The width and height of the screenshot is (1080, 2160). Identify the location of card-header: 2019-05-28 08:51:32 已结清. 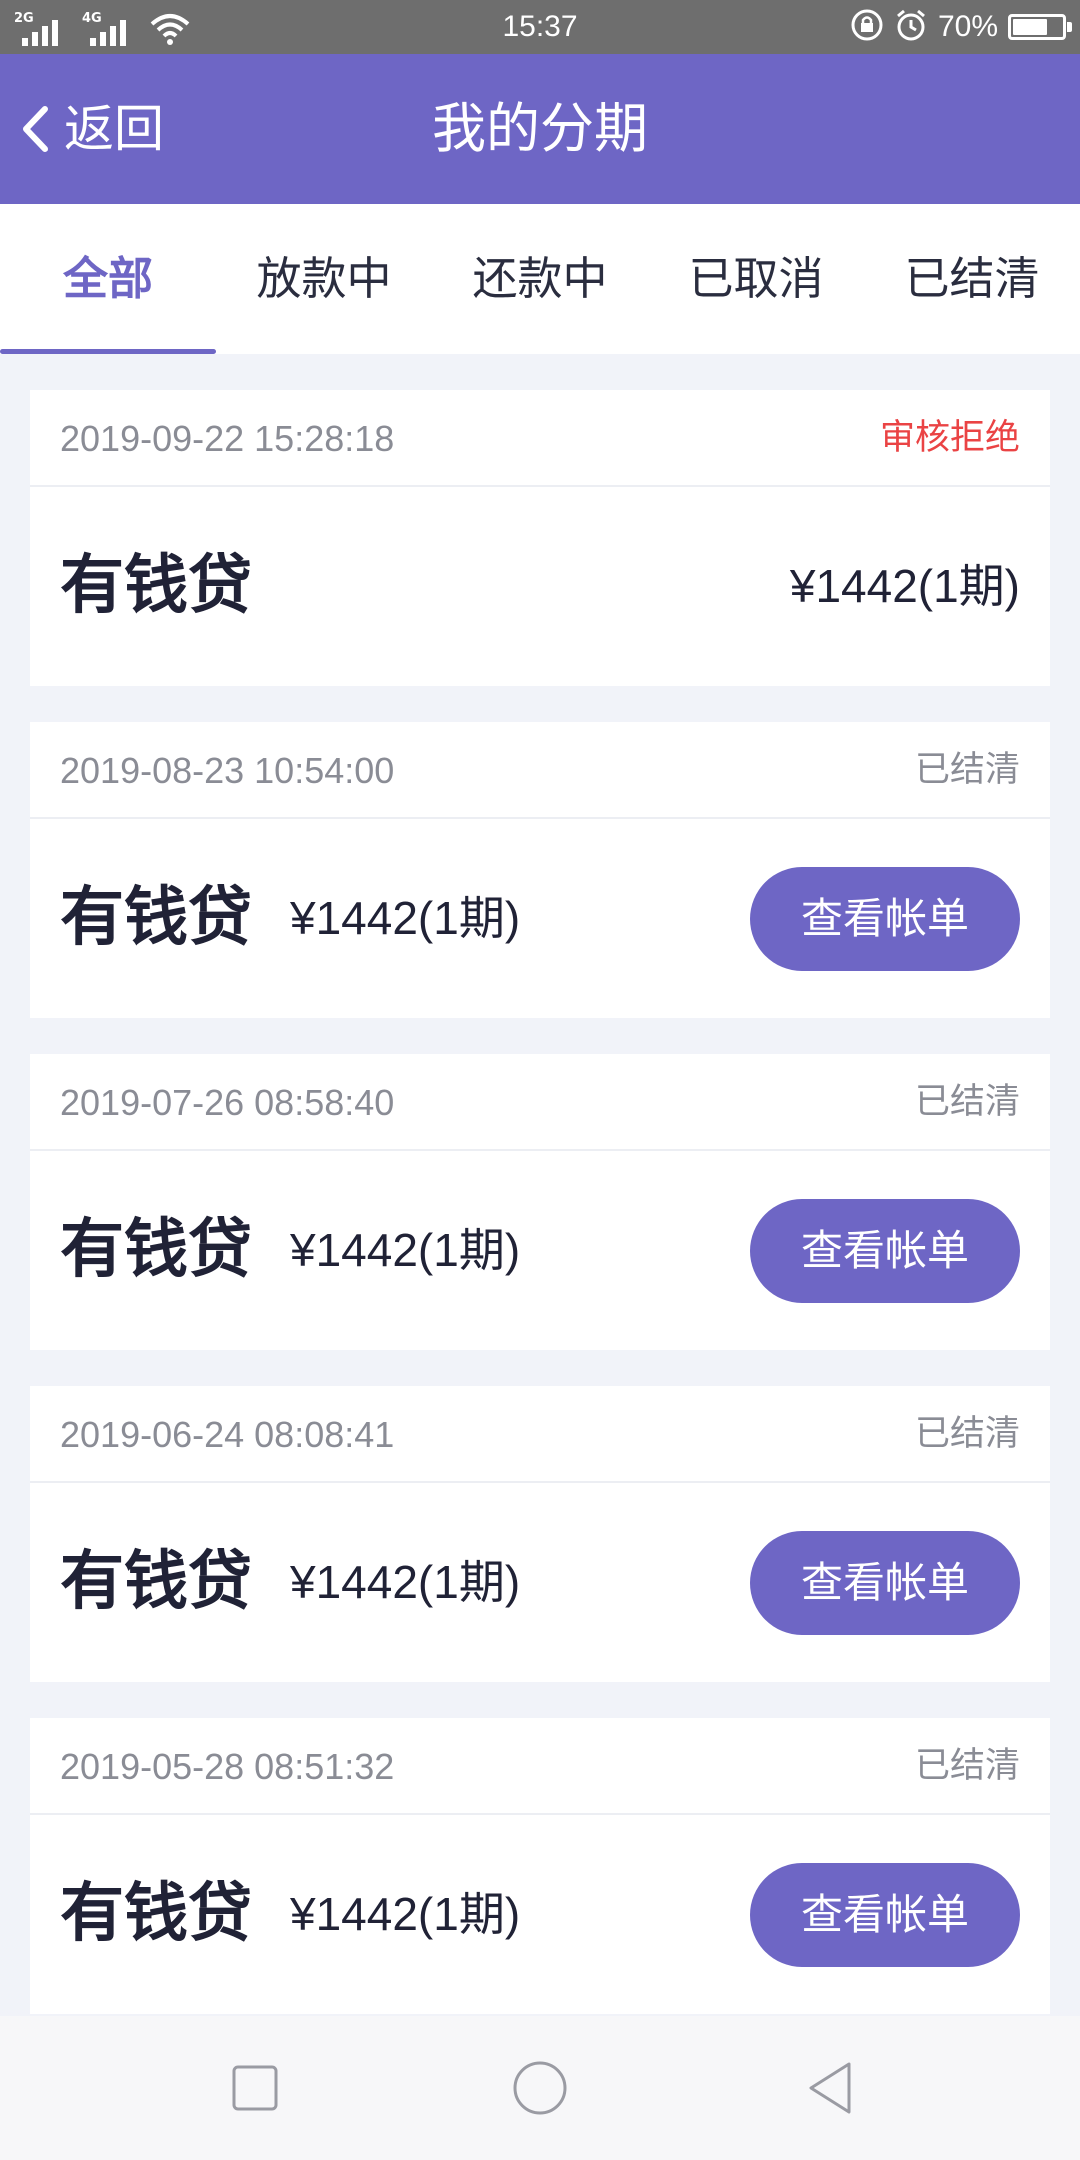
(540, 1766).